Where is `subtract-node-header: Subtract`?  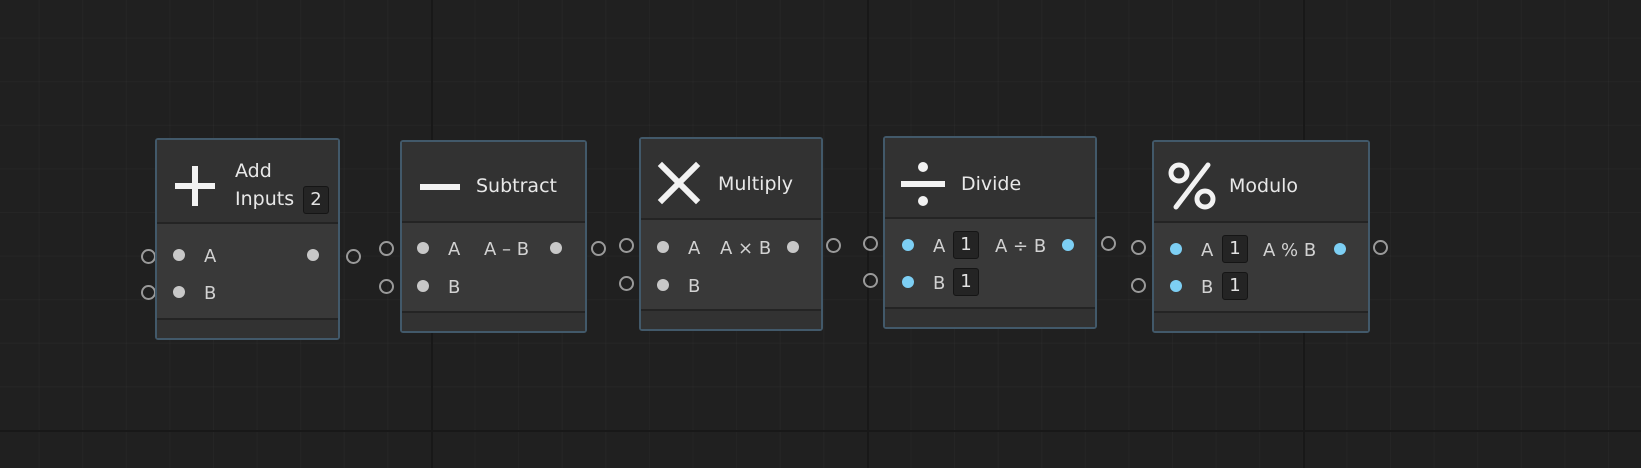
subtract-node-header: Subtract is located at coordinates (493, 182).